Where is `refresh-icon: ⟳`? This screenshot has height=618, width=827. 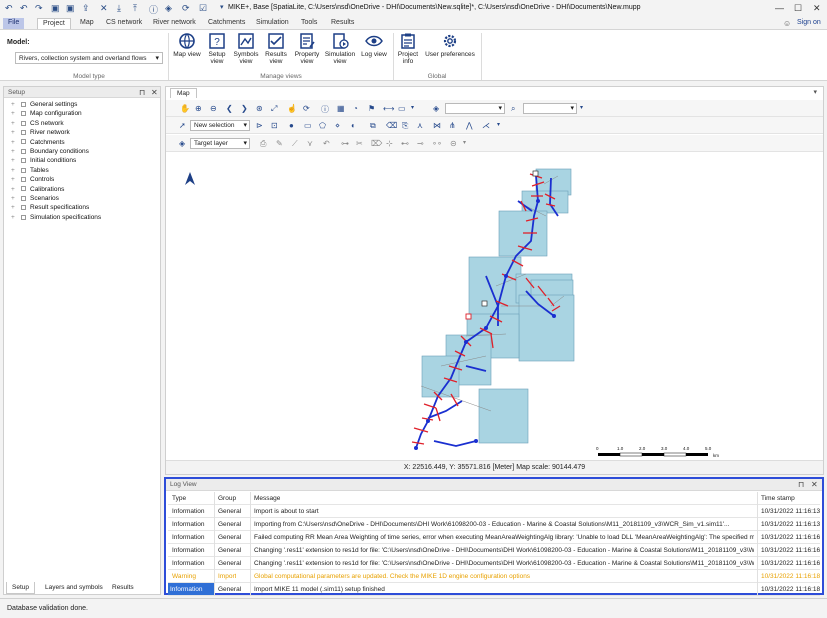
refresh-icon: ⟳ is located at coordinates (186, 8).